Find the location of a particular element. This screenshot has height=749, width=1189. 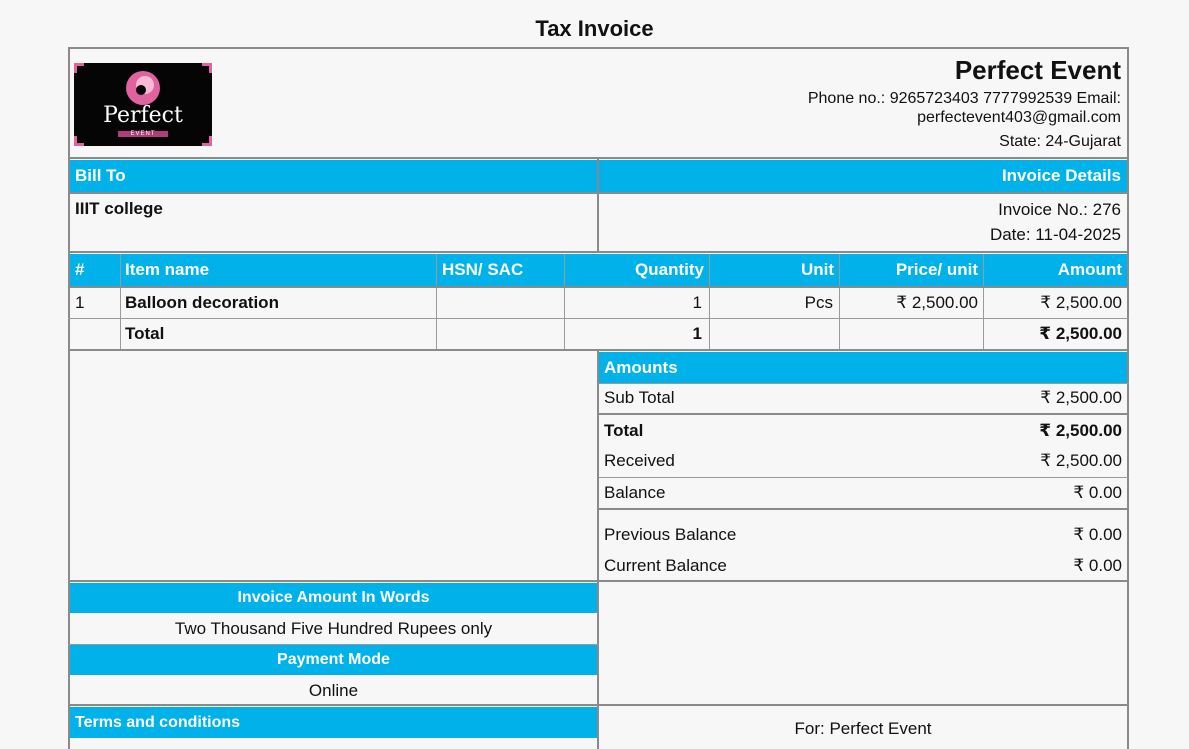

received-label: Received is located at coordinates (639, 460).